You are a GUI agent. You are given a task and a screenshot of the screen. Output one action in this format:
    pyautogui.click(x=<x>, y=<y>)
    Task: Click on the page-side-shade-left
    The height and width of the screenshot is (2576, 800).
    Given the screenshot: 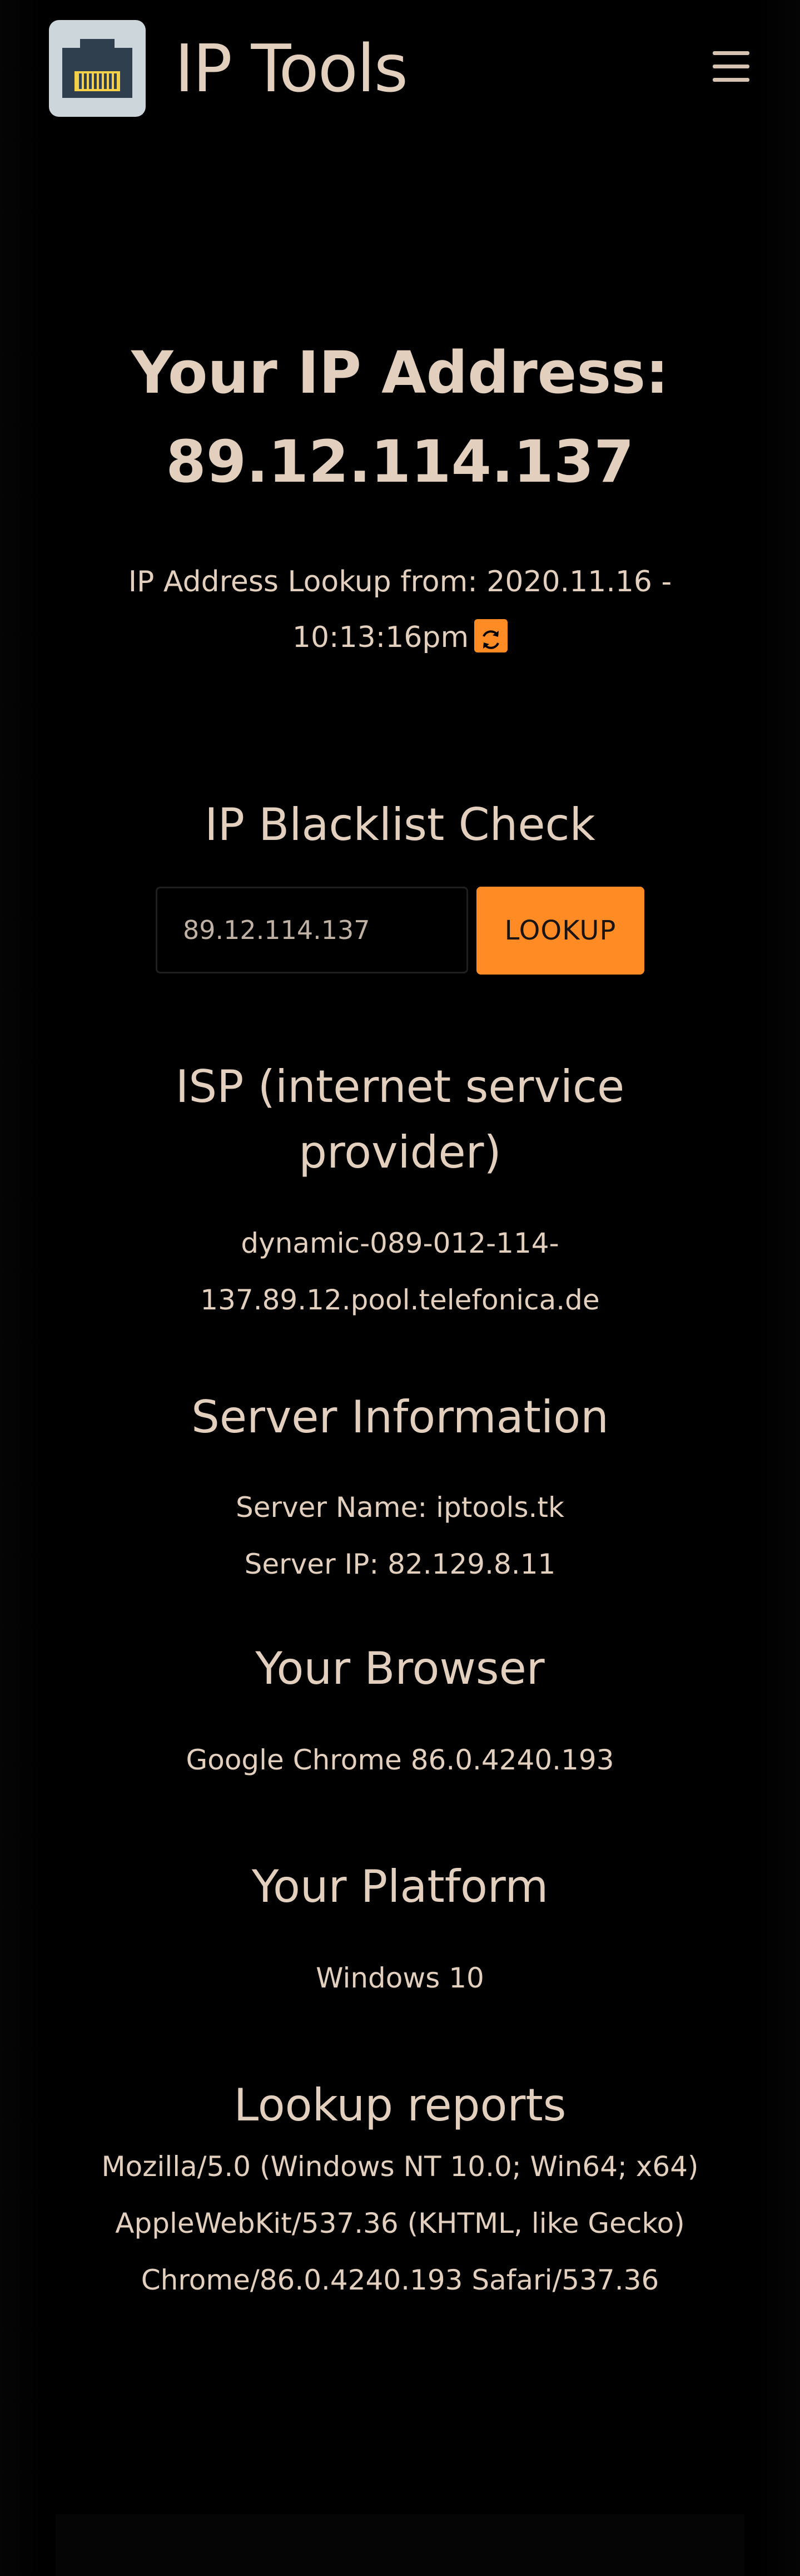 What is the action you would take?
    pyautogui.click(x=22, y=1288)
    